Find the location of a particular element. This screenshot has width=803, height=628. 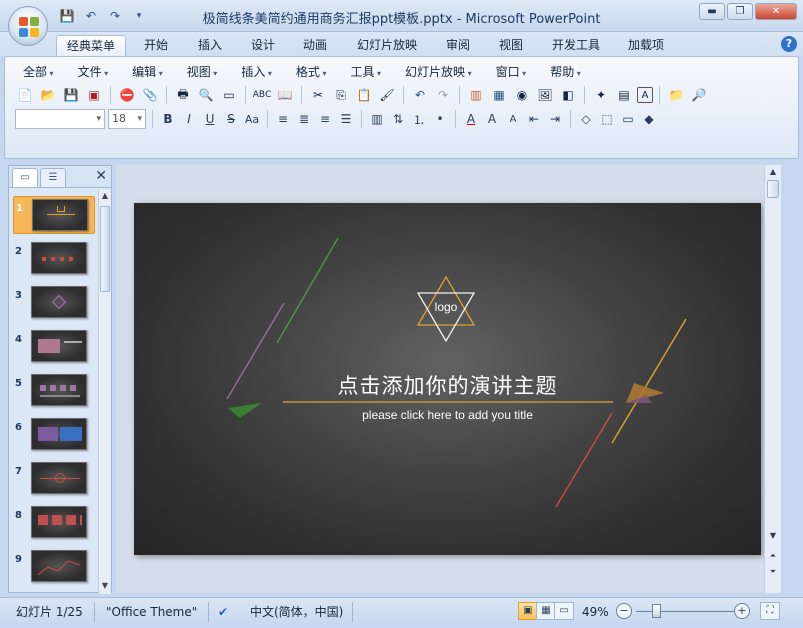

menu-format: 格式 is located at coordinates (311, 72).